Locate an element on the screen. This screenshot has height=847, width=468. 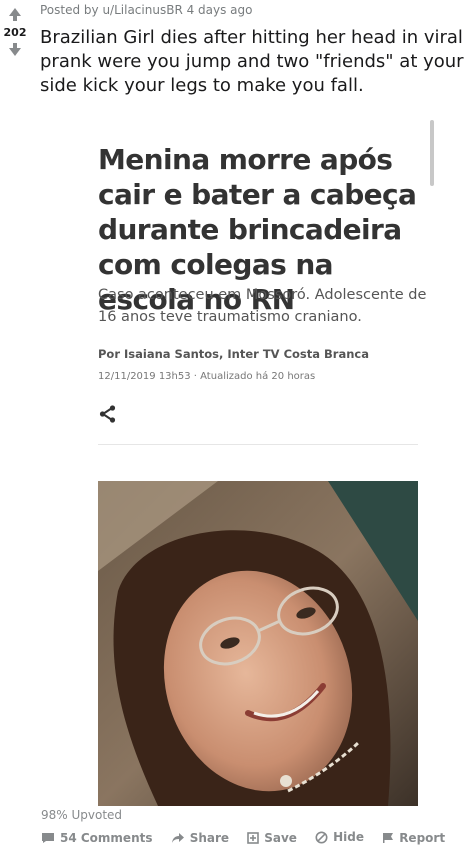
save-button: Save is located at coordinates (272, 838).